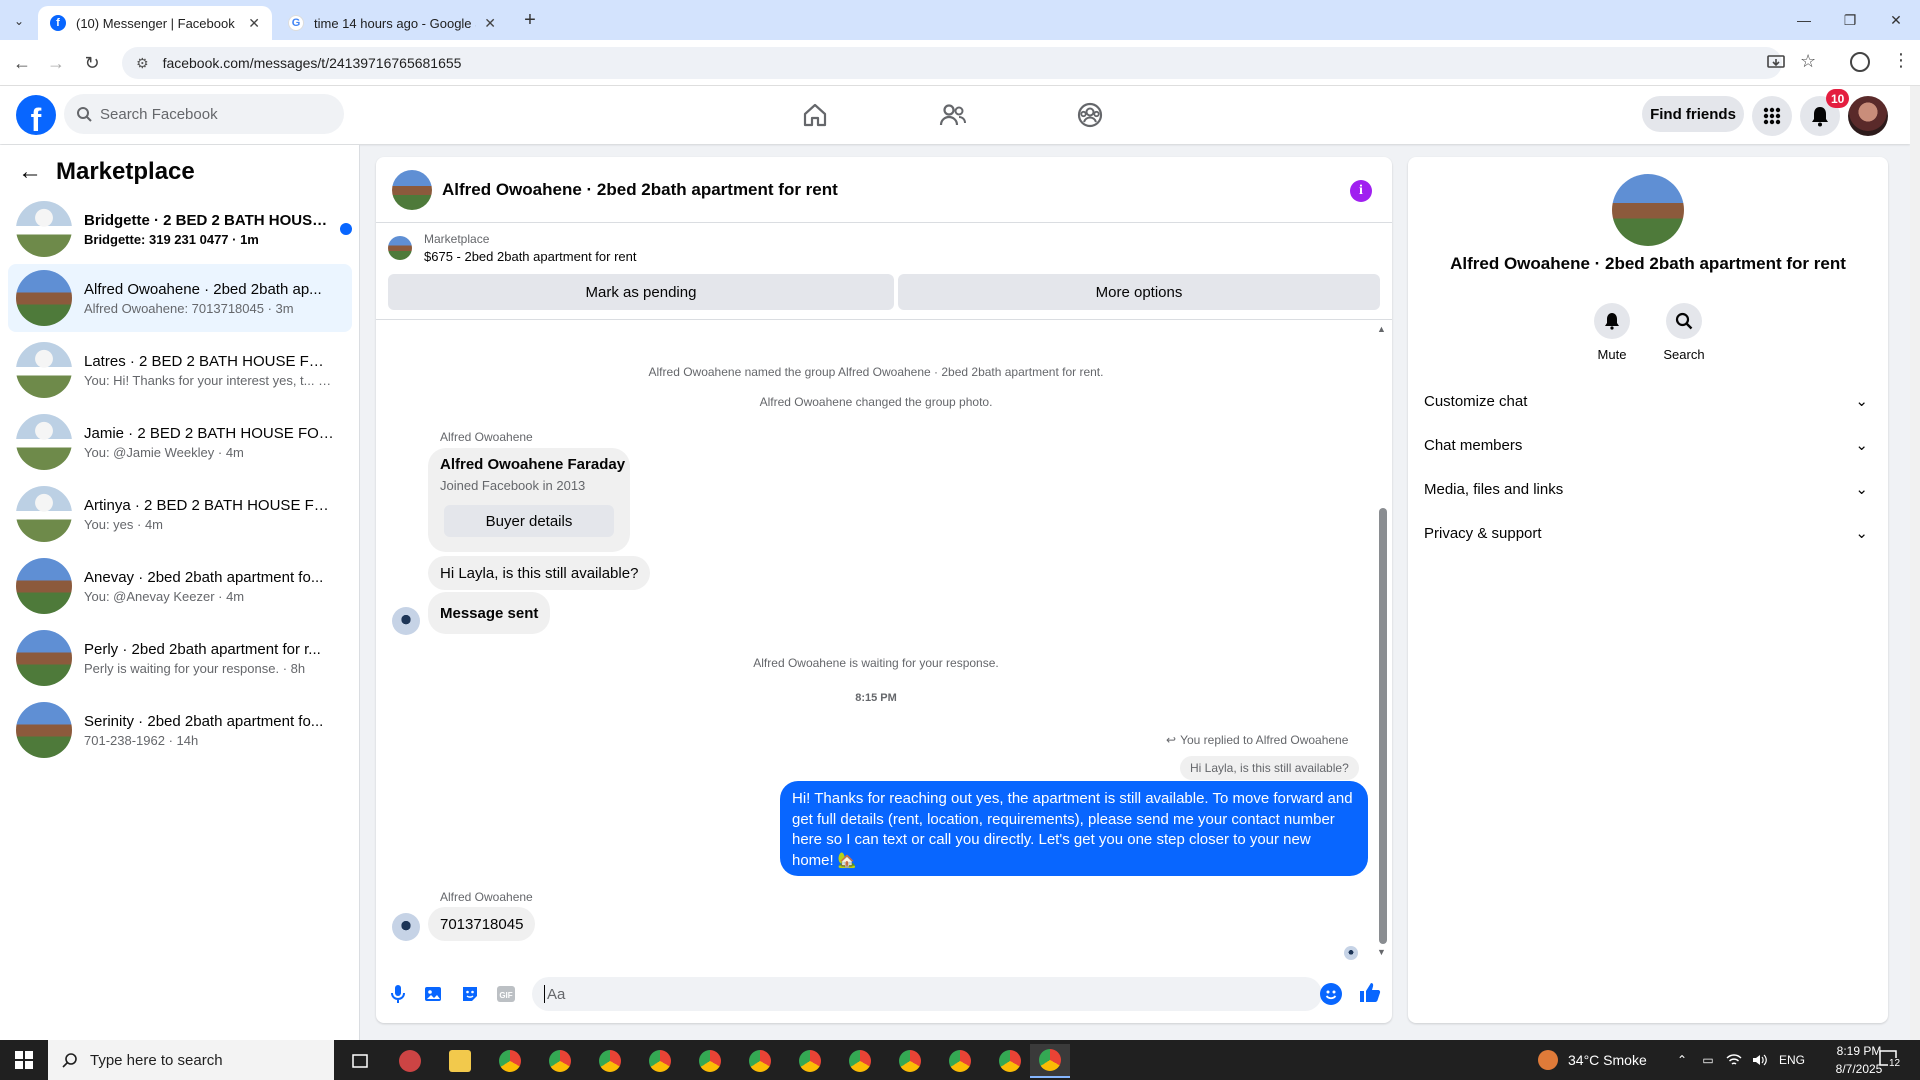 The image size is (1920, 1080). I want to click on back-arrow-icon: ←, so click(30, 172).